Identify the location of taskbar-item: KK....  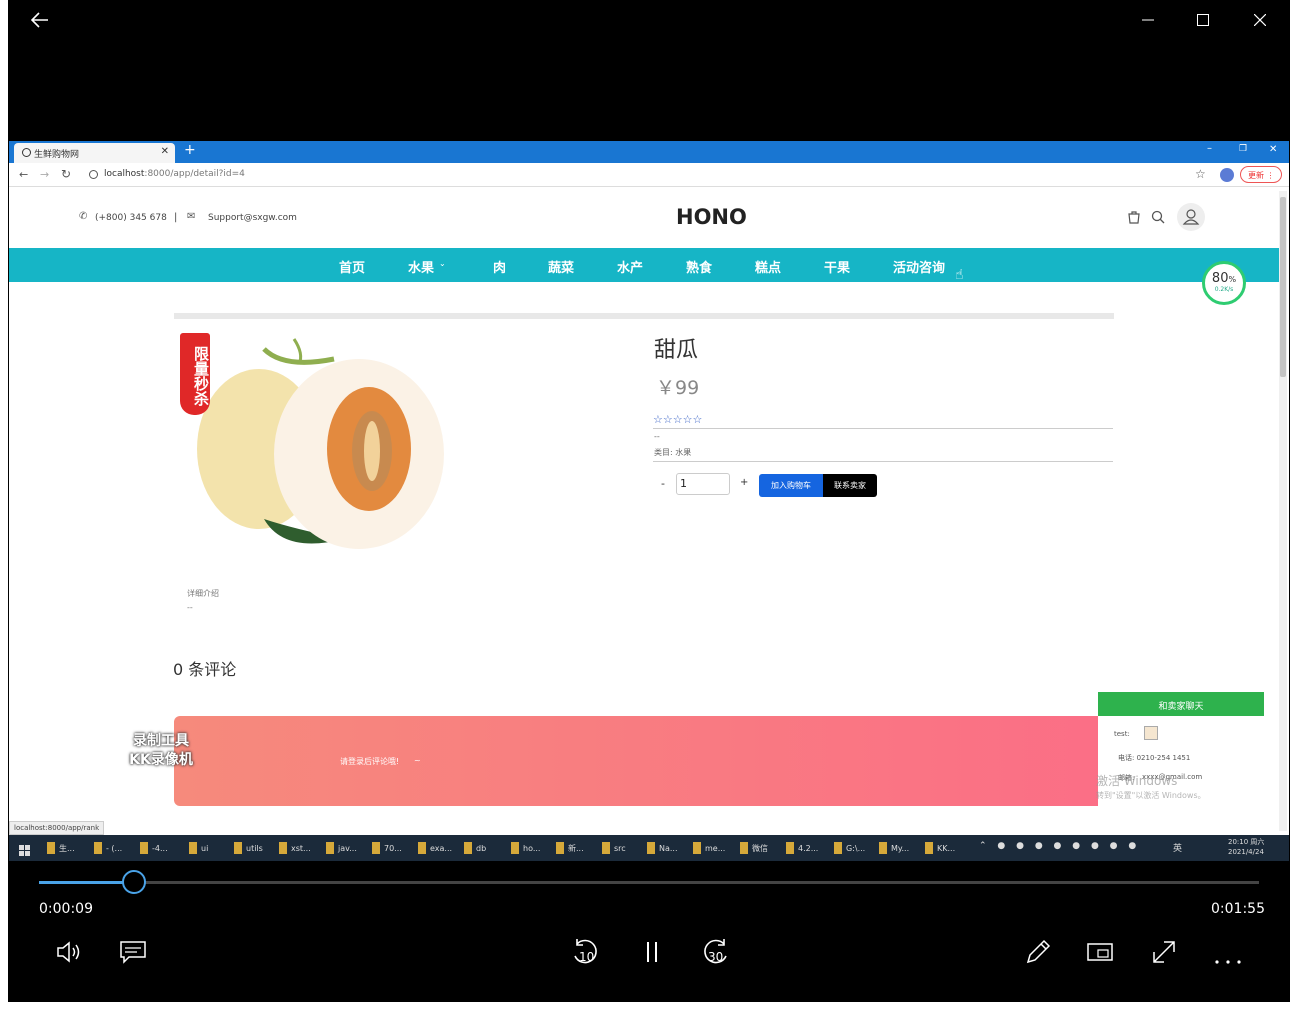
(940, 848).